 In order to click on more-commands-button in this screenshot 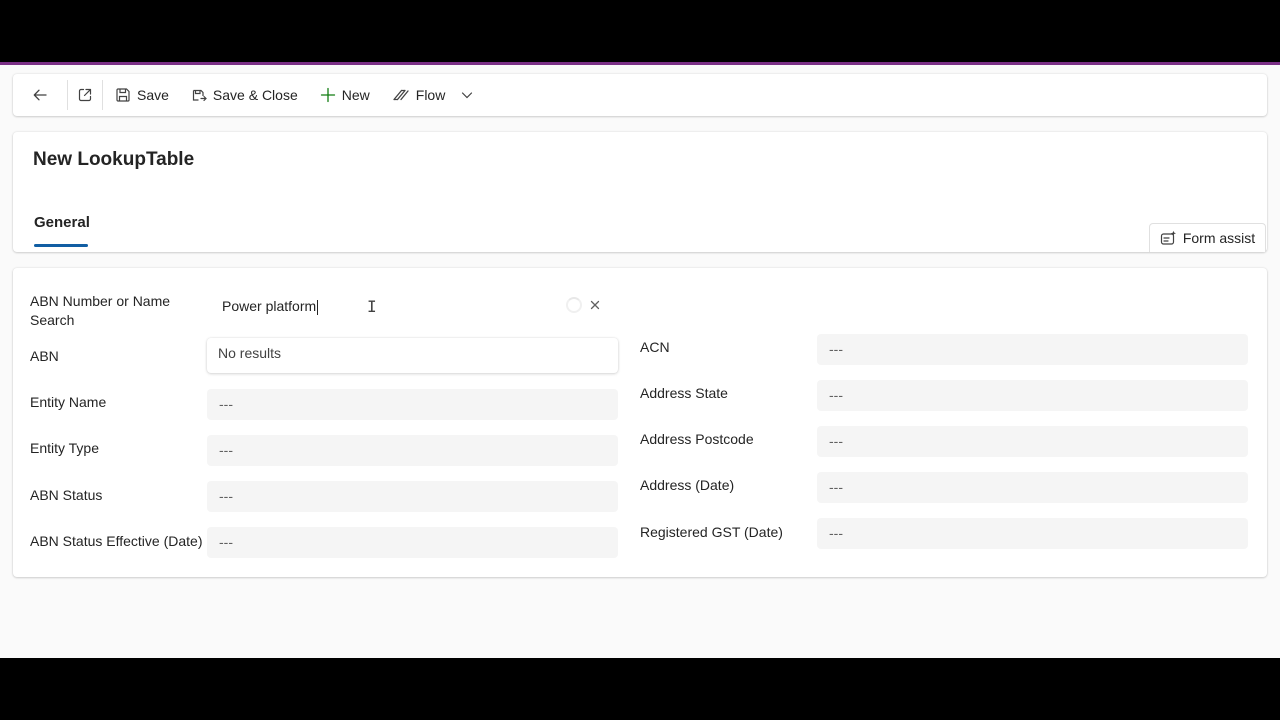, I will do `click(467, 95)`.